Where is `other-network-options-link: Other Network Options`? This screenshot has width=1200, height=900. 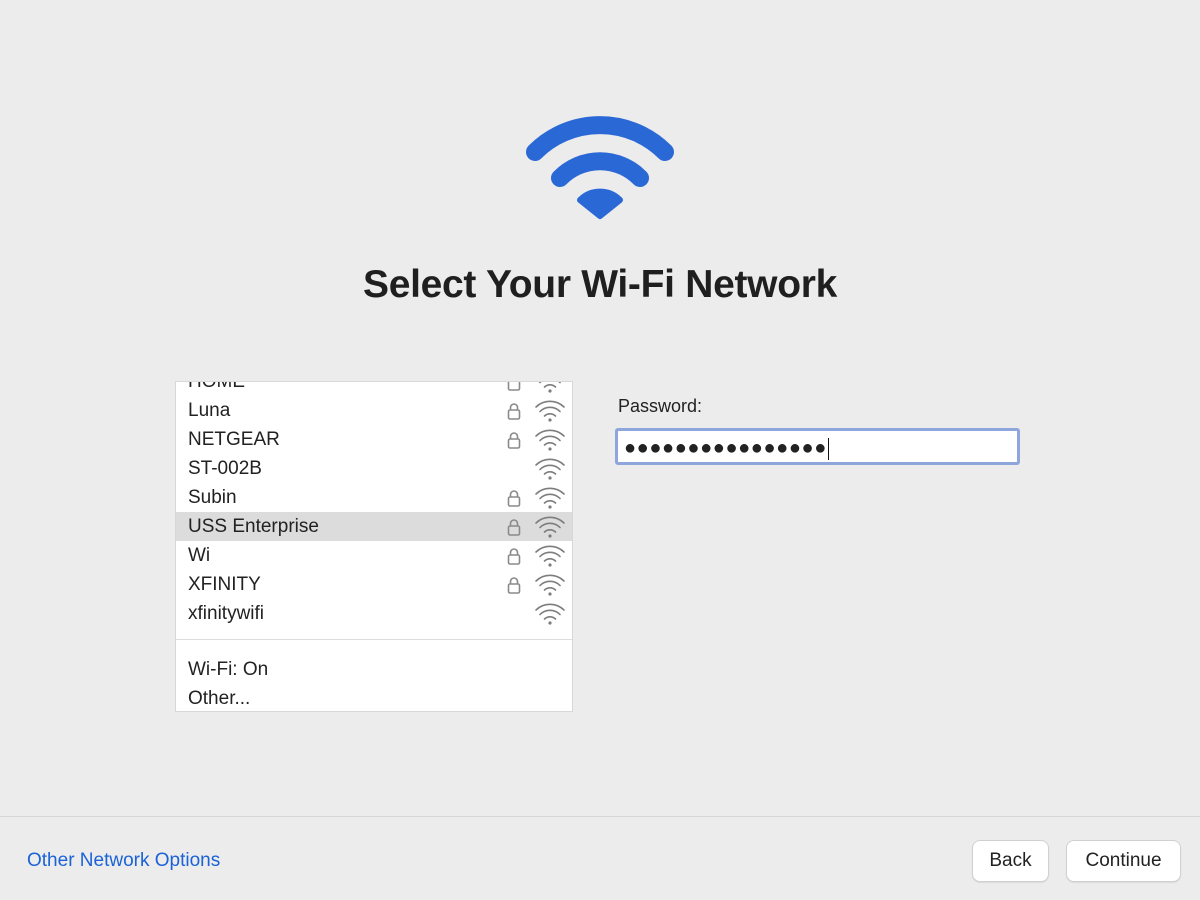 other-network-options-link: Other Network Options is located at coordinates (123, 861).